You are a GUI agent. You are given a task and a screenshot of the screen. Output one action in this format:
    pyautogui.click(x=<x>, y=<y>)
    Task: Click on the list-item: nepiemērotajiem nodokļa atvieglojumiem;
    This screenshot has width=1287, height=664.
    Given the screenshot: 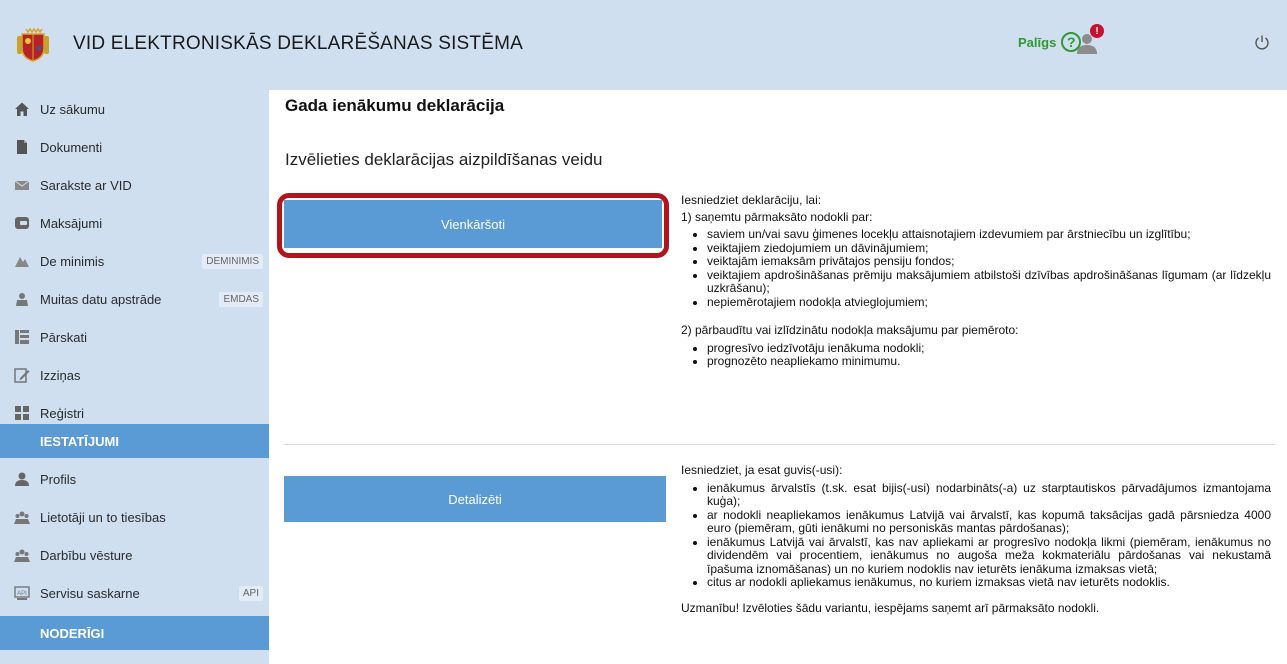 What is the action you would take?
    pyautogui.click(x=989, y=302)
    